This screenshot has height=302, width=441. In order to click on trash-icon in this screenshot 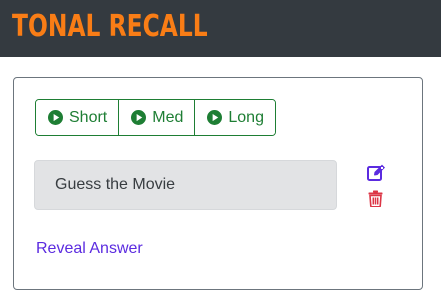, I will do `click(375, 198)`.